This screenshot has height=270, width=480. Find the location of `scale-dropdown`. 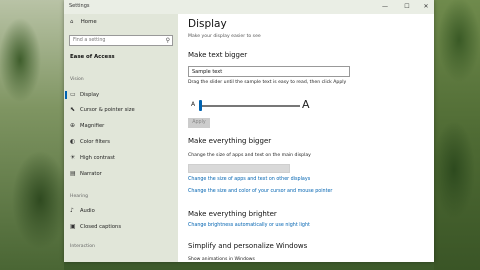

scale-dropdown is located at coordinates (239, 168).